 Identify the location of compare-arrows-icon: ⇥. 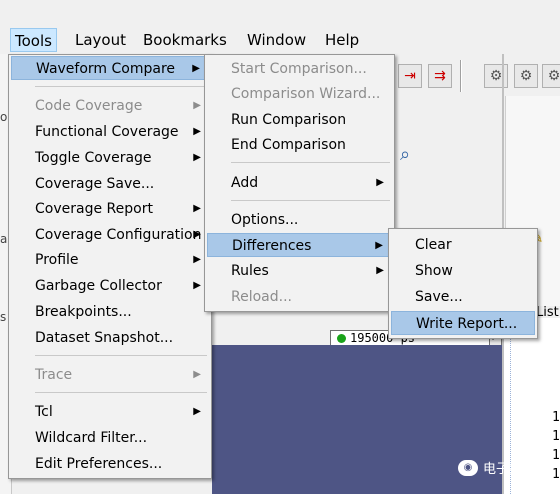
(410, 76).